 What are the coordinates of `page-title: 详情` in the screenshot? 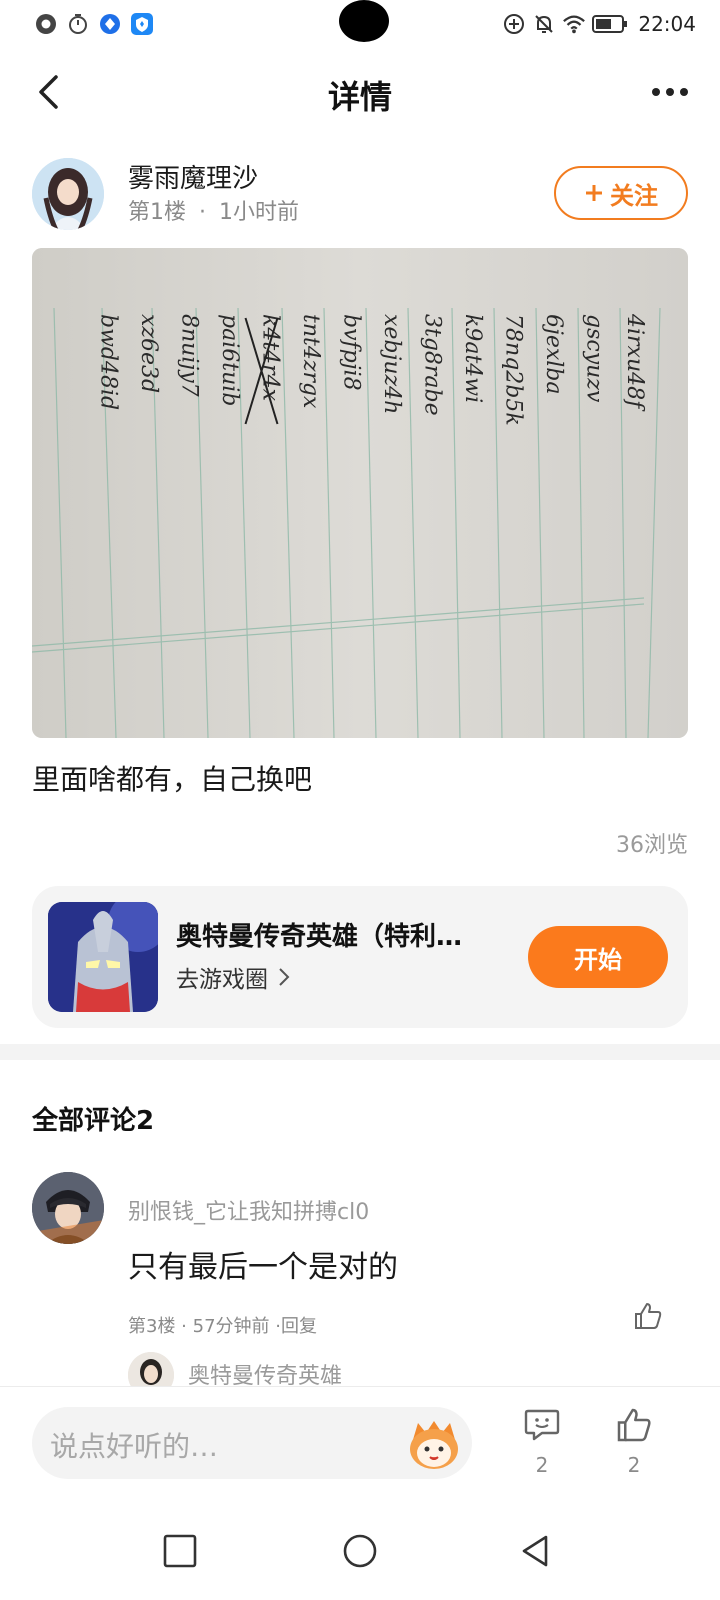 It's located at (359, 97).